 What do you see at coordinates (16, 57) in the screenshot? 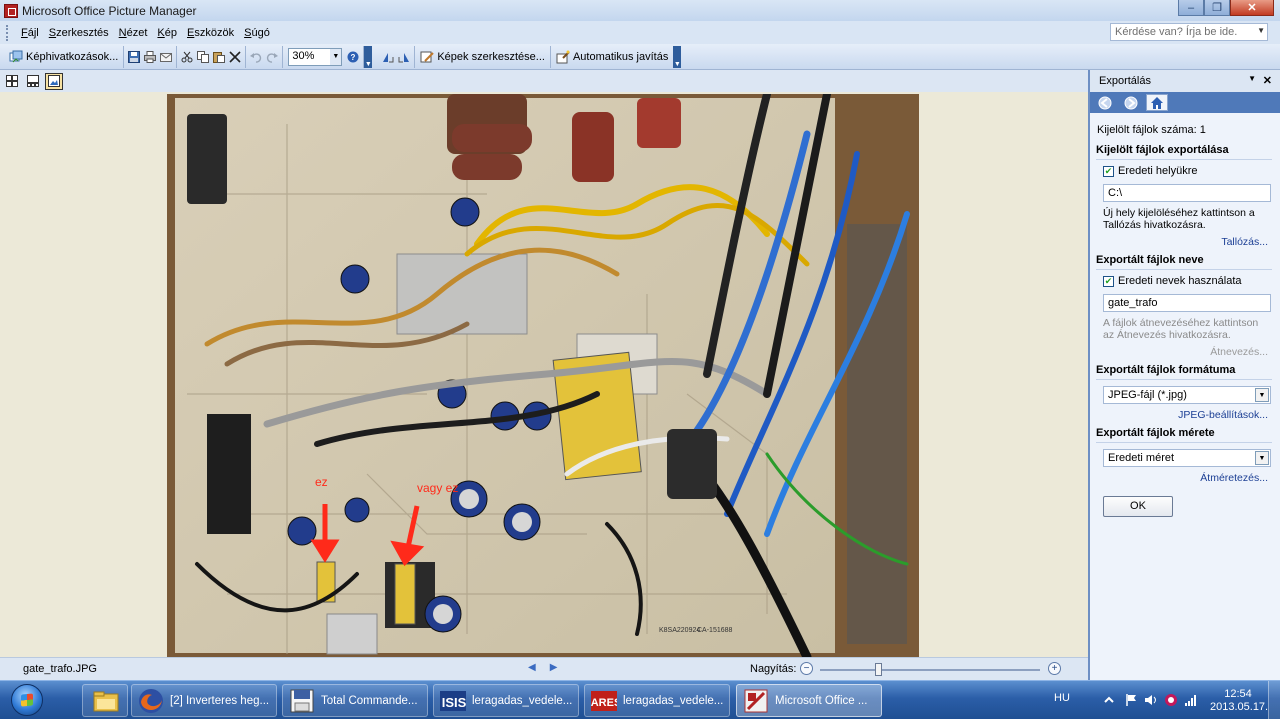
I see `picture-shortcuts-icon` at bounding box center [16, 57].